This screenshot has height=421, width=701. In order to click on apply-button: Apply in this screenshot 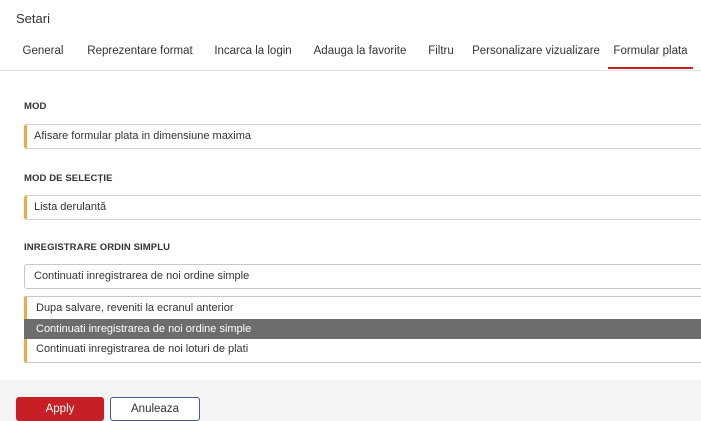, I will do `click(60, 409)`.